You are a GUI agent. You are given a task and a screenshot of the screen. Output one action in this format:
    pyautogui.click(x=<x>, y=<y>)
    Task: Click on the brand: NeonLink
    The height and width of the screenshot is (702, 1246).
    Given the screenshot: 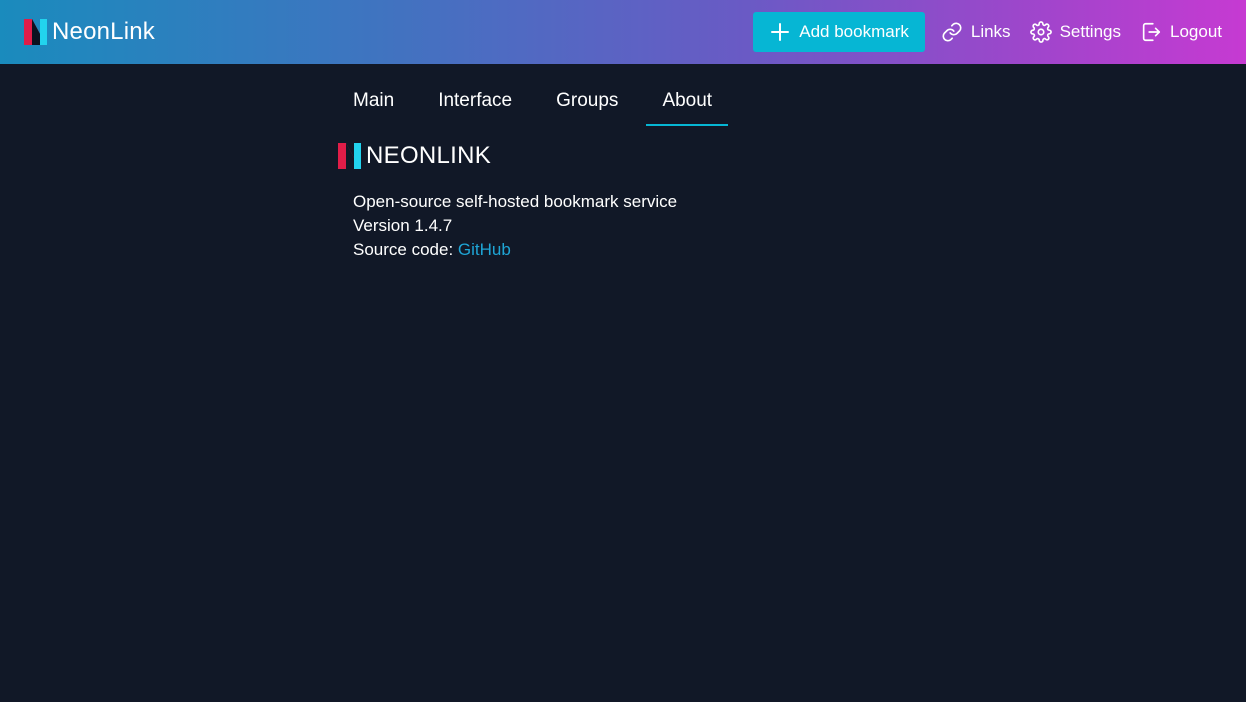 What is the action you would take?
    pyautogui.click(x=89, y=32)
    